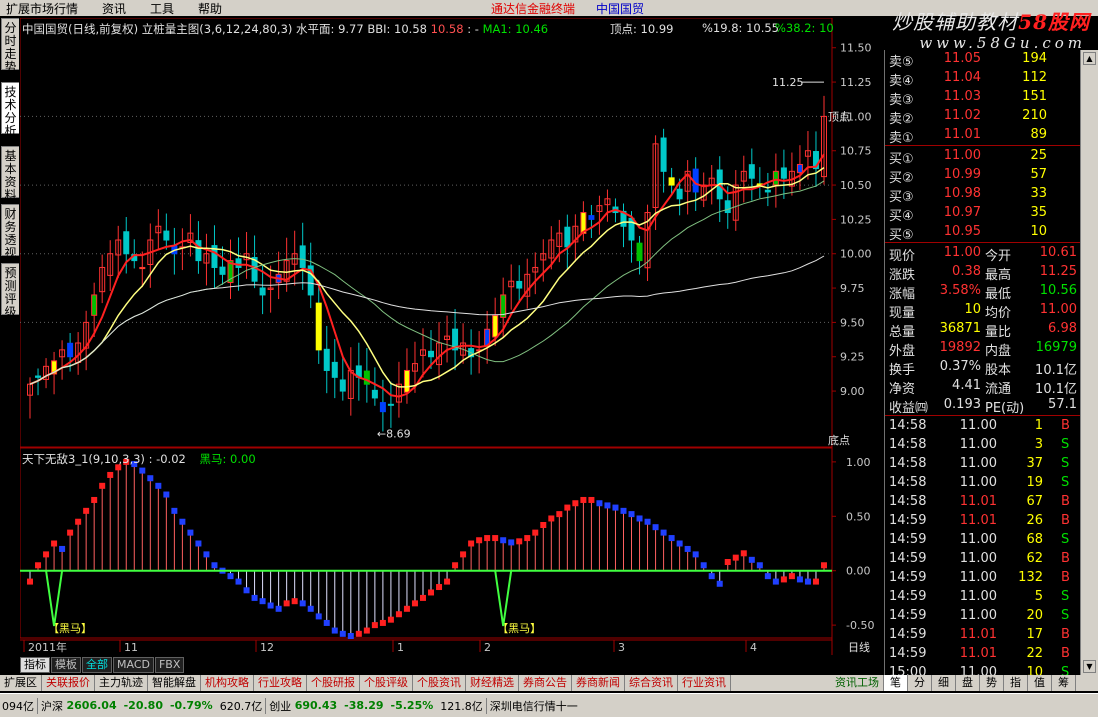 The width and height of the screenshot is (1098, 717). I want to click on quote-stat-row: 收益㈣ 0.193 PE(动) 57.1, so click(983, 406).